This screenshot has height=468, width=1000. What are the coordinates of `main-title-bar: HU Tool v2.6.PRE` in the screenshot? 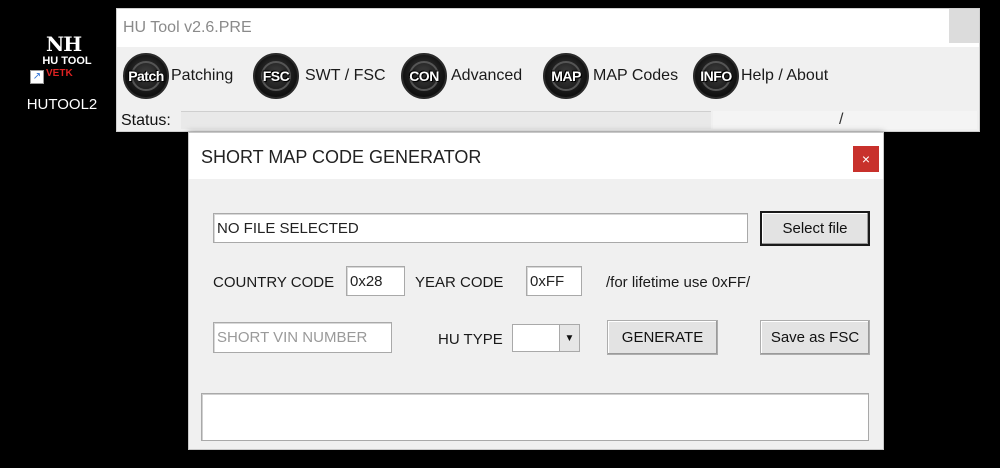 It's located at (548, 28).